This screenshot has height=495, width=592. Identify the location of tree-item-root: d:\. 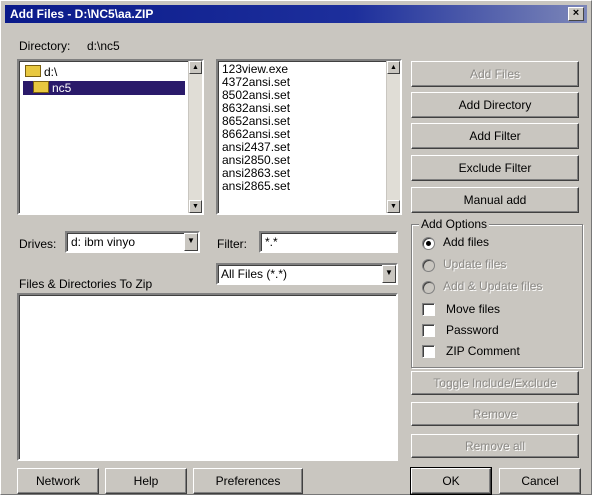
(41, 72).